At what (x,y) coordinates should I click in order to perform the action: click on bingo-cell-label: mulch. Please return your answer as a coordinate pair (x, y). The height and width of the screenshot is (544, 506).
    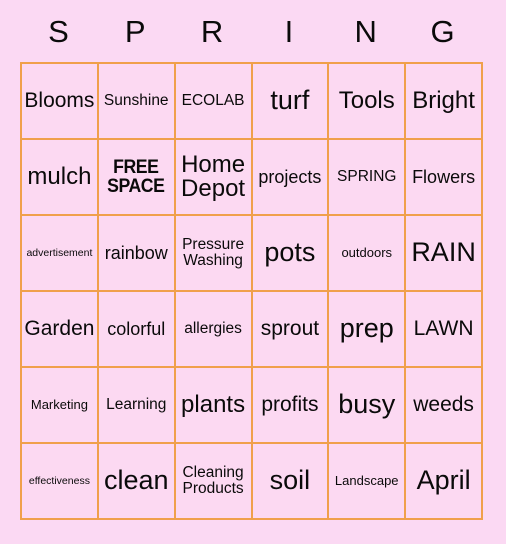
    Looking at the image, I should click on (59, 176).